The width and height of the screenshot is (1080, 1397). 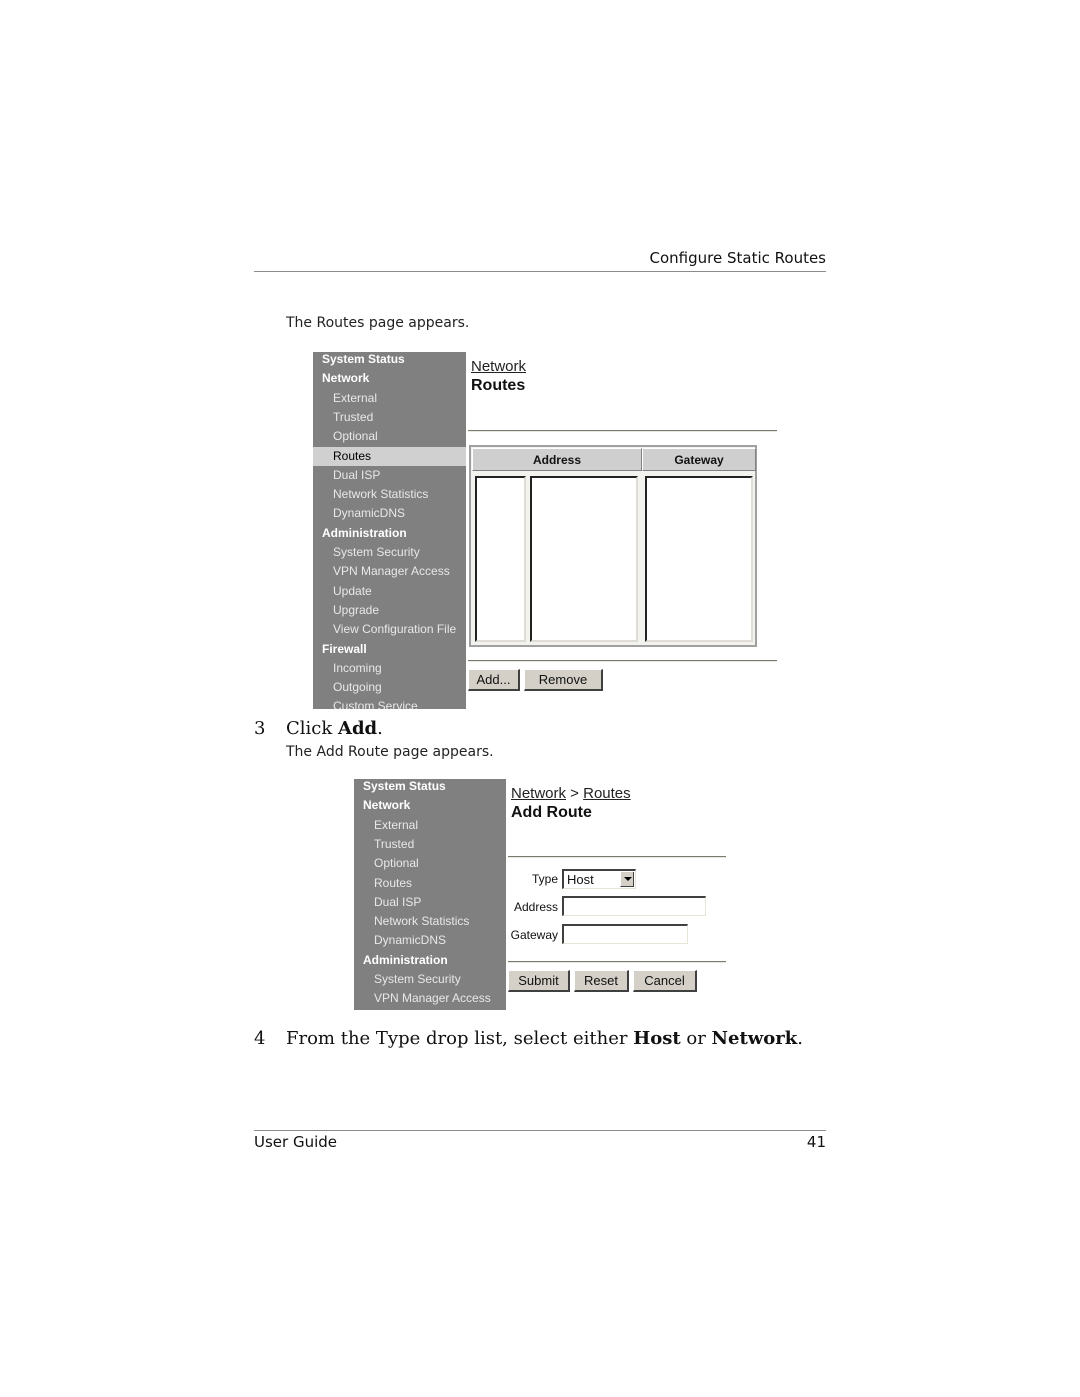 I want to click on step-text-prefix: From the Type drop list, select either, so click(x=460, y=1038).